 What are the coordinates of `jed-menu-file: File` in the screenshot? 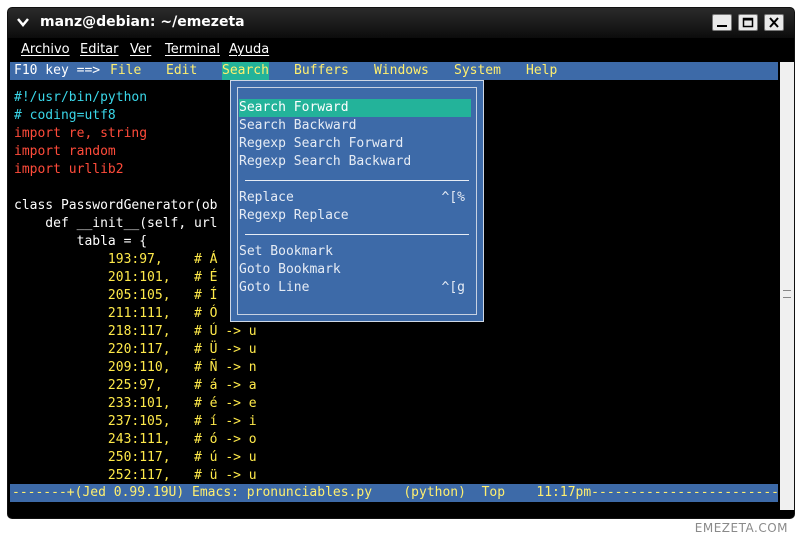 It's located at (125, 71).